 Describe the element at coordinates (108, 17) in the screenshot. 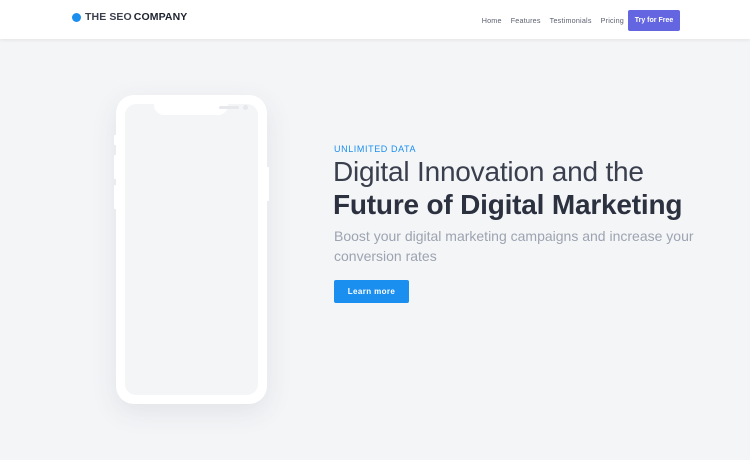

I see `logo-text-light: THE SEO` at that location.